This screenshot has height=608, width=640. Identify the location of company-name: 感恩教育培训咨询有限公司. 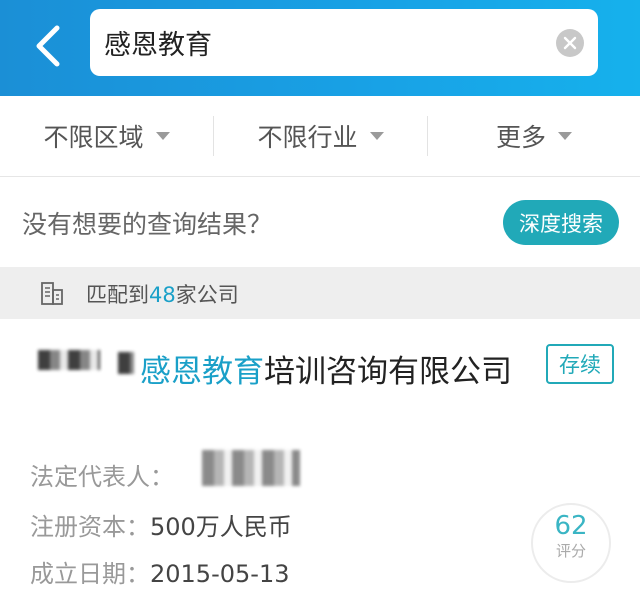
(283, 372).